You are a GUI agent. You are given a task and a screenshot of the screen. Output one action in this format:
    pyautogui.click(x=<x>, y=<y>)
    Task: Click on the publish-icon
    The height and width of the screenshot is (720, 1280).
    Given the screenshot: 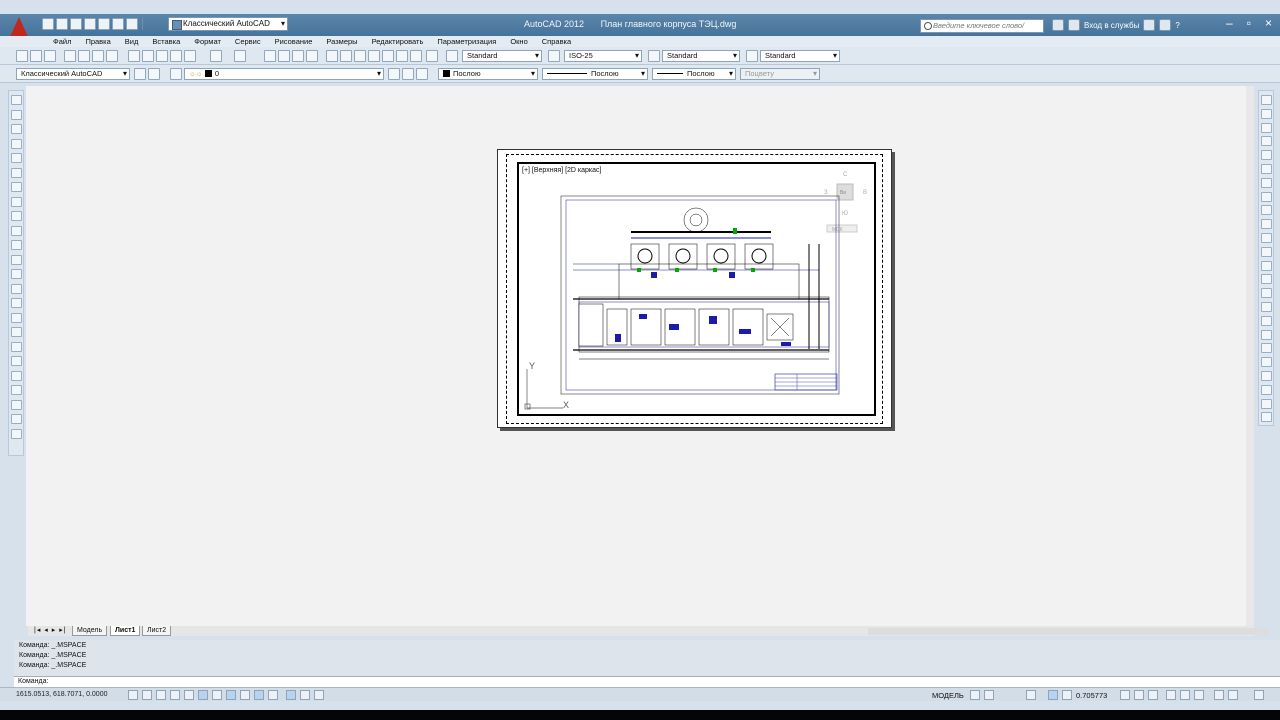 What is the action you would take?
    pyautogui.click(x=98, y=56)
    